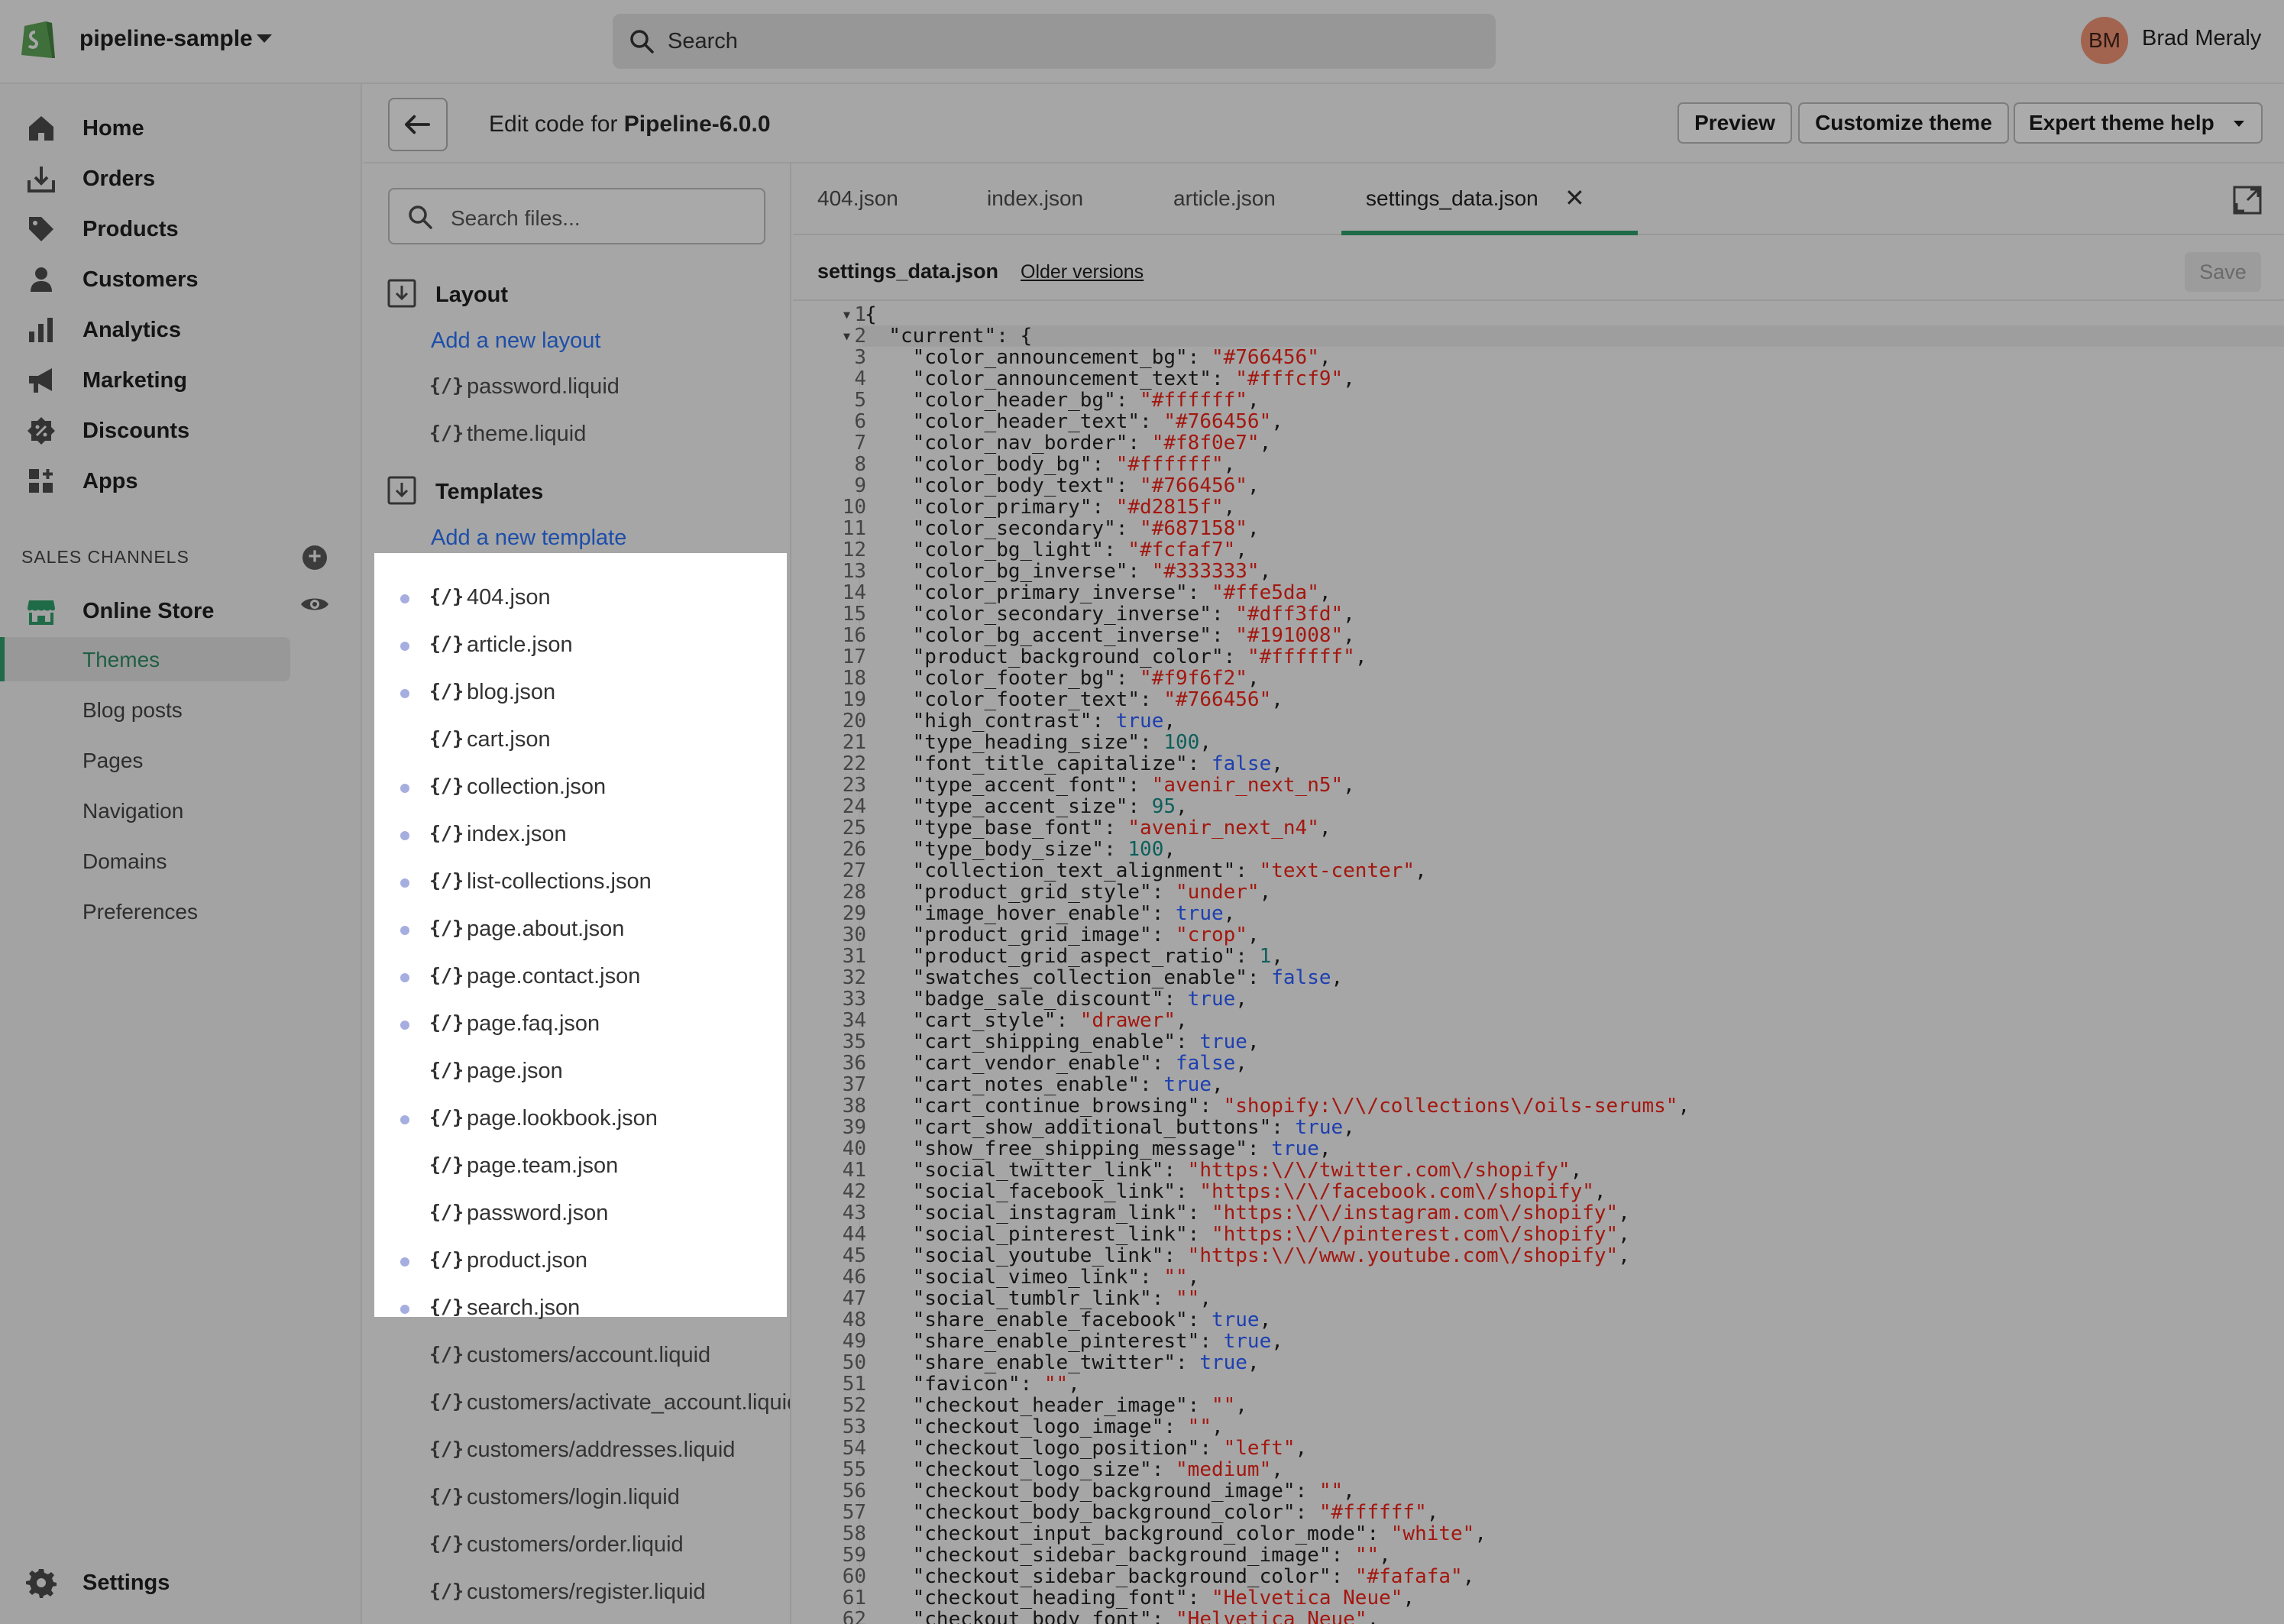  What do you see at coordinates (181, 127) in the screenshot?
I see `nav-item-home: Home` at bounding box center [181, 127].